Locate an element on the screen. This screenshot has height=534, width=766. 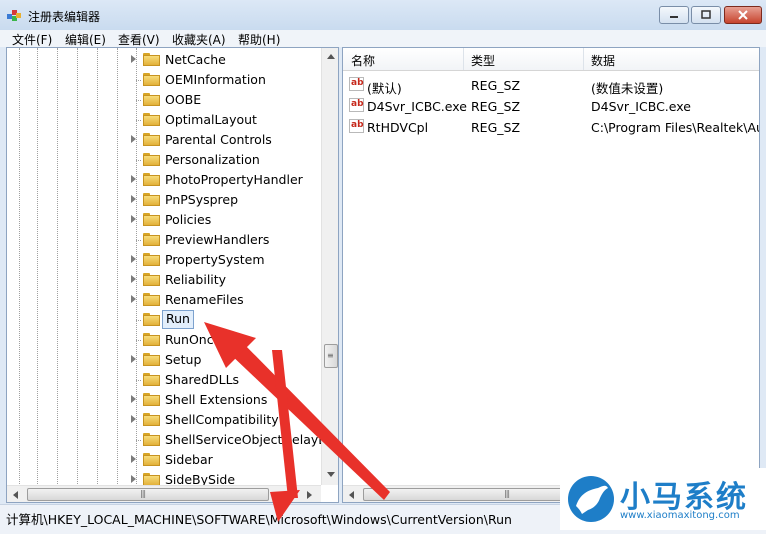
tree-horizontal-scrollbar: ||| is located at coordinates (164, 493).